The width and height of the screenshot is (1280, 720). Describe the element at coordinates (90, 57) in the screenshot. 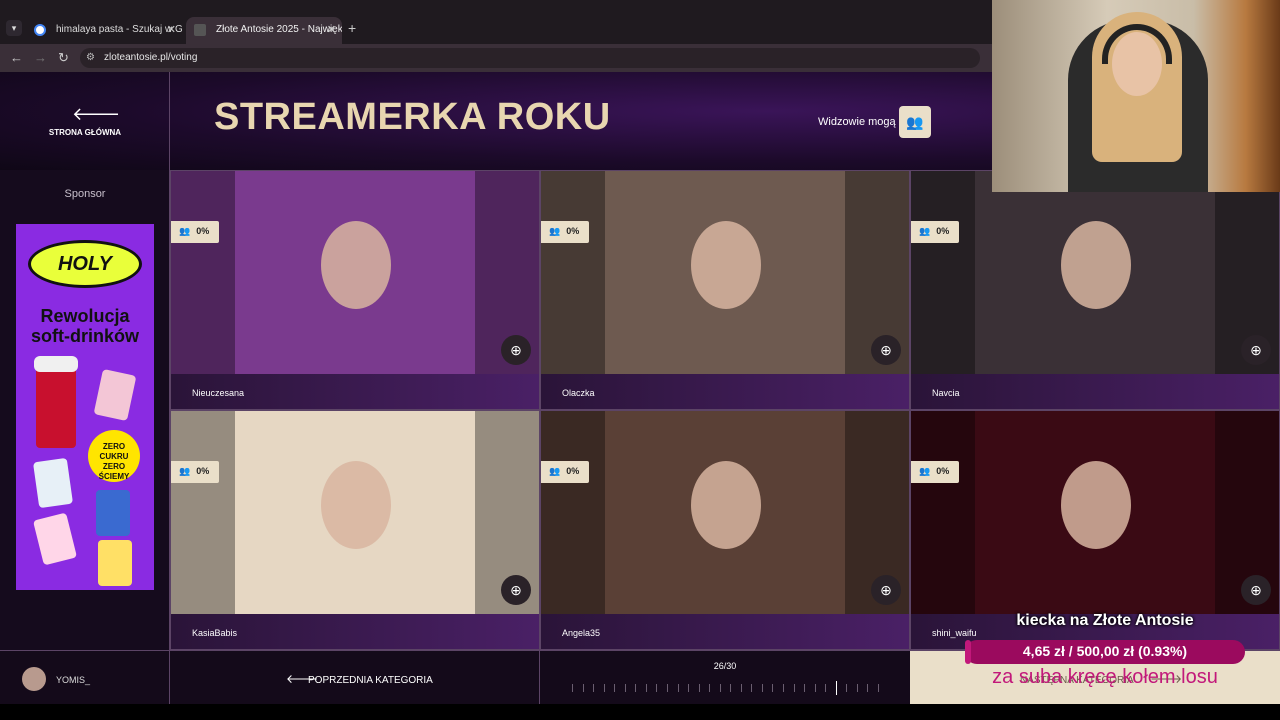

I see `site-info-icon: ⚙` at that location.